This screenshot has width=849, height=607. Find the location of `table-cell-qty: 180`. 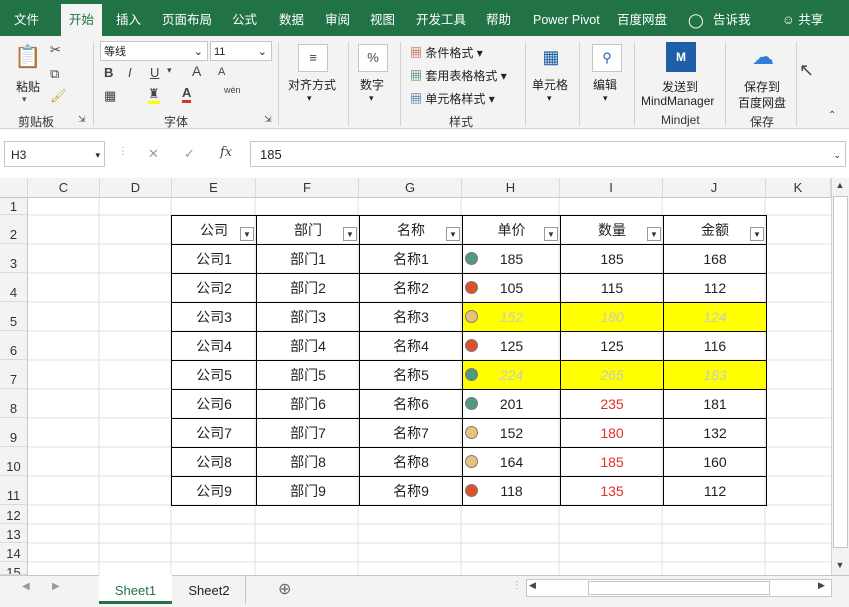

table-cell-qty: 180 is located at coordinates (612, 317).